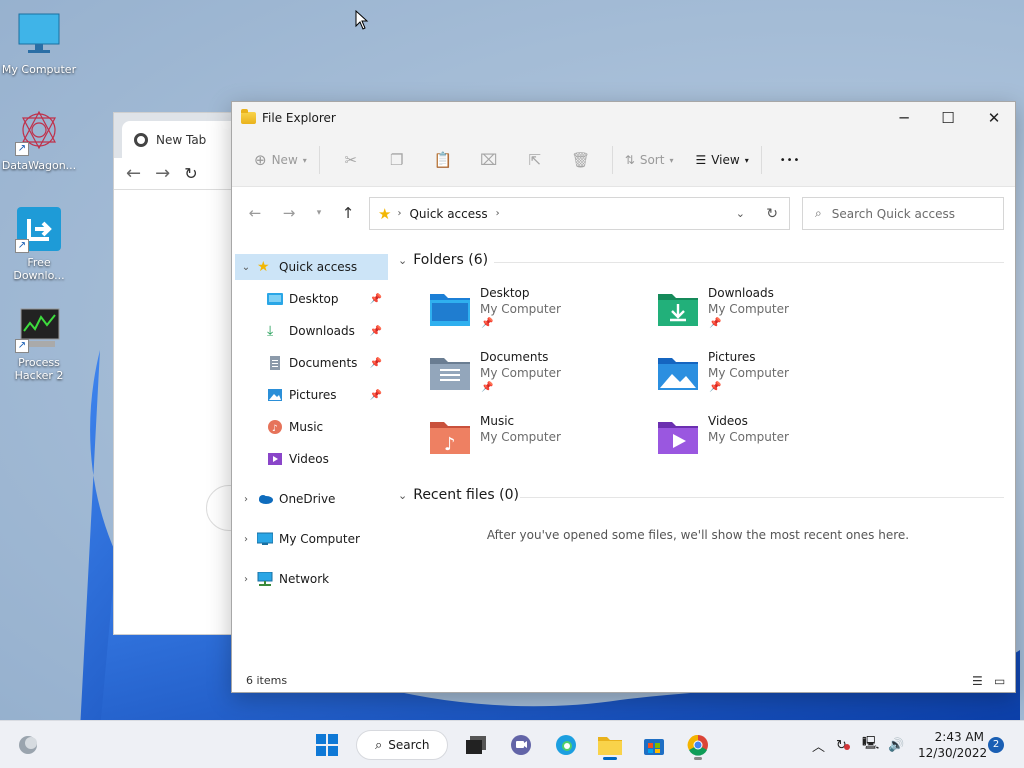 The height and width of the screenshot is (768, 1024). What do you see at coordinates (133, 173) in the screenshot?
I see `back-arrow-icon: ←` at bounding box center [133, 173].